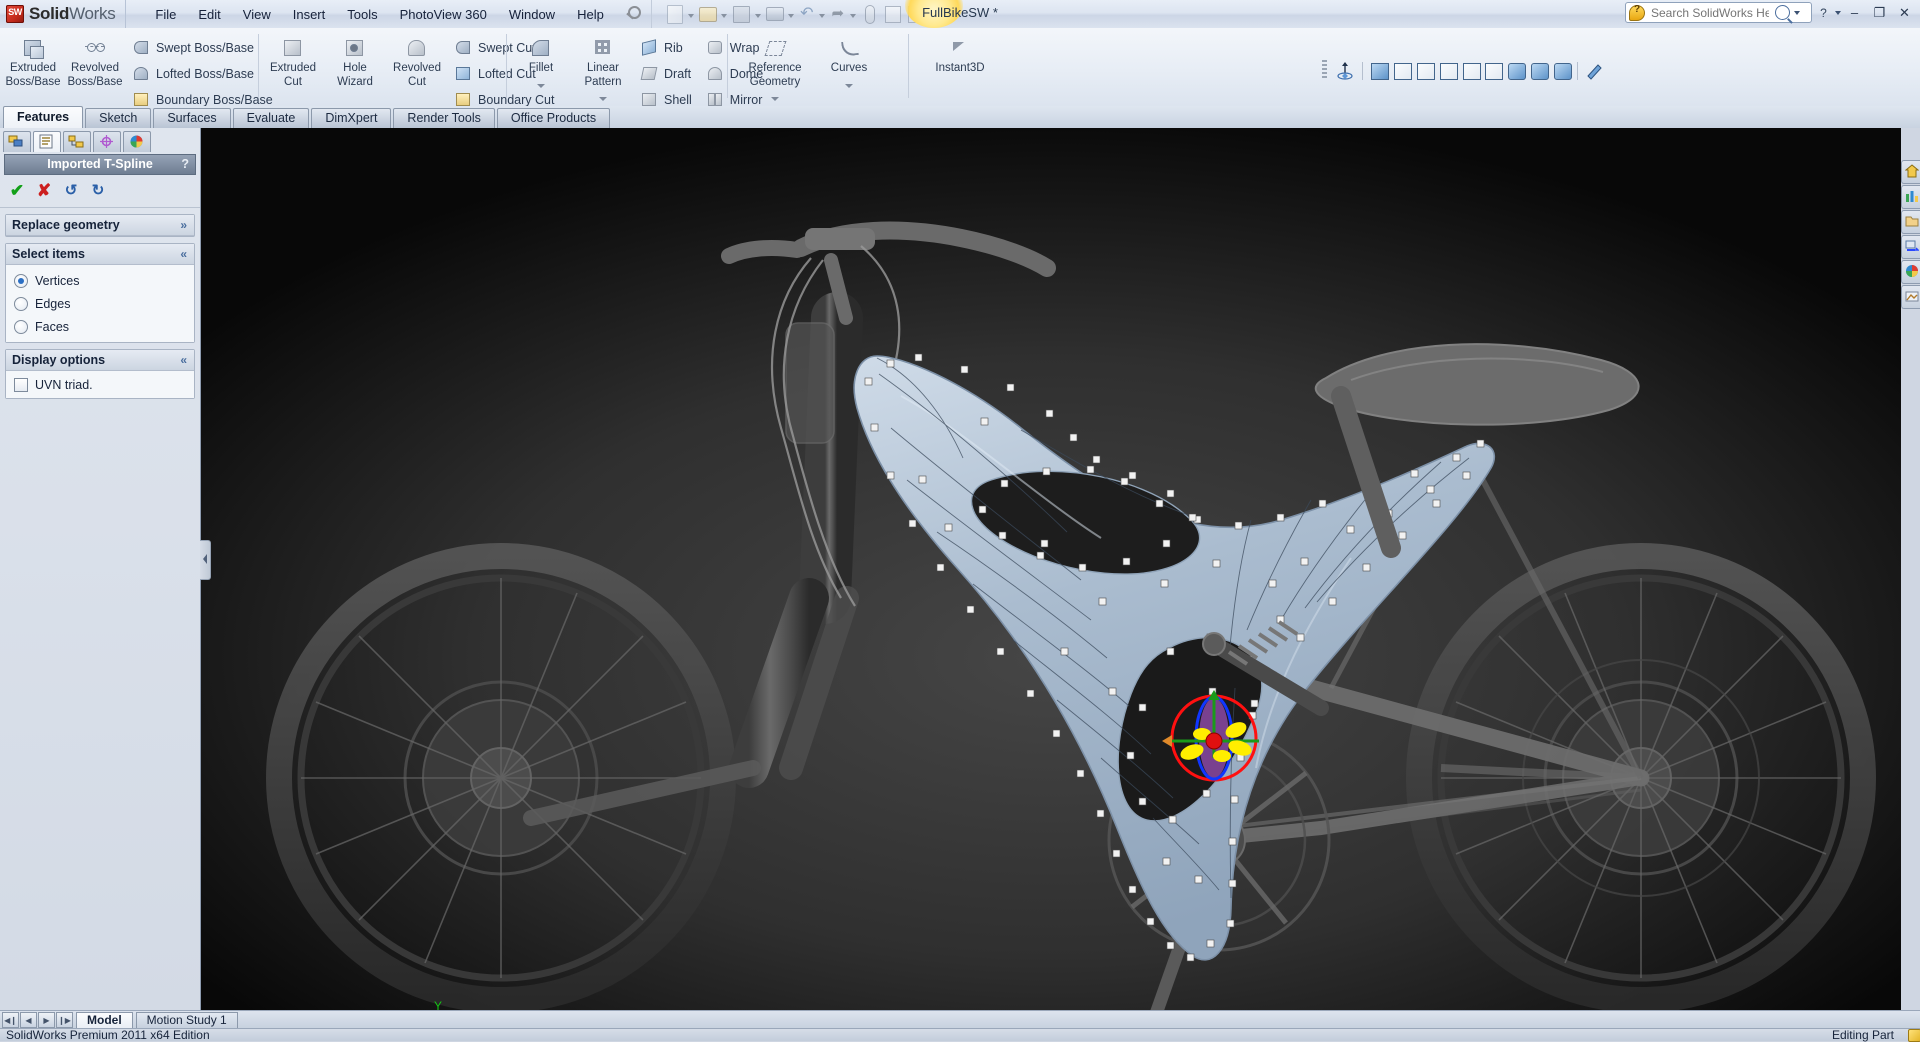 The image size is (1920, 1042). I want to click on menu-file: File, so click(165, 14).